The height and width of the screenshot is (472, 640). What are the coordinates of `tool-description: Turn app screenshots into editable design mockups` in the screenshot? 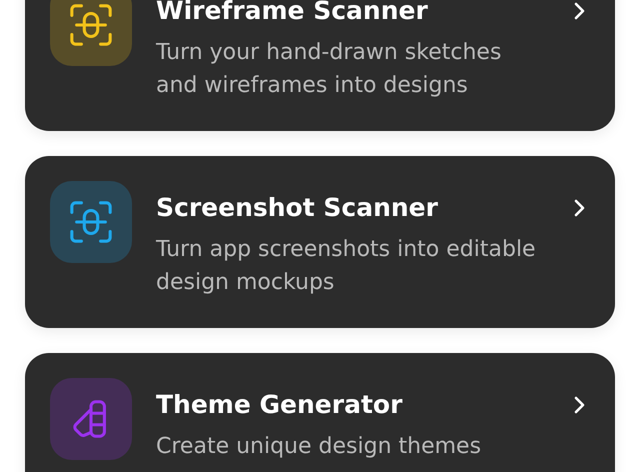 It's located at (346, 266).